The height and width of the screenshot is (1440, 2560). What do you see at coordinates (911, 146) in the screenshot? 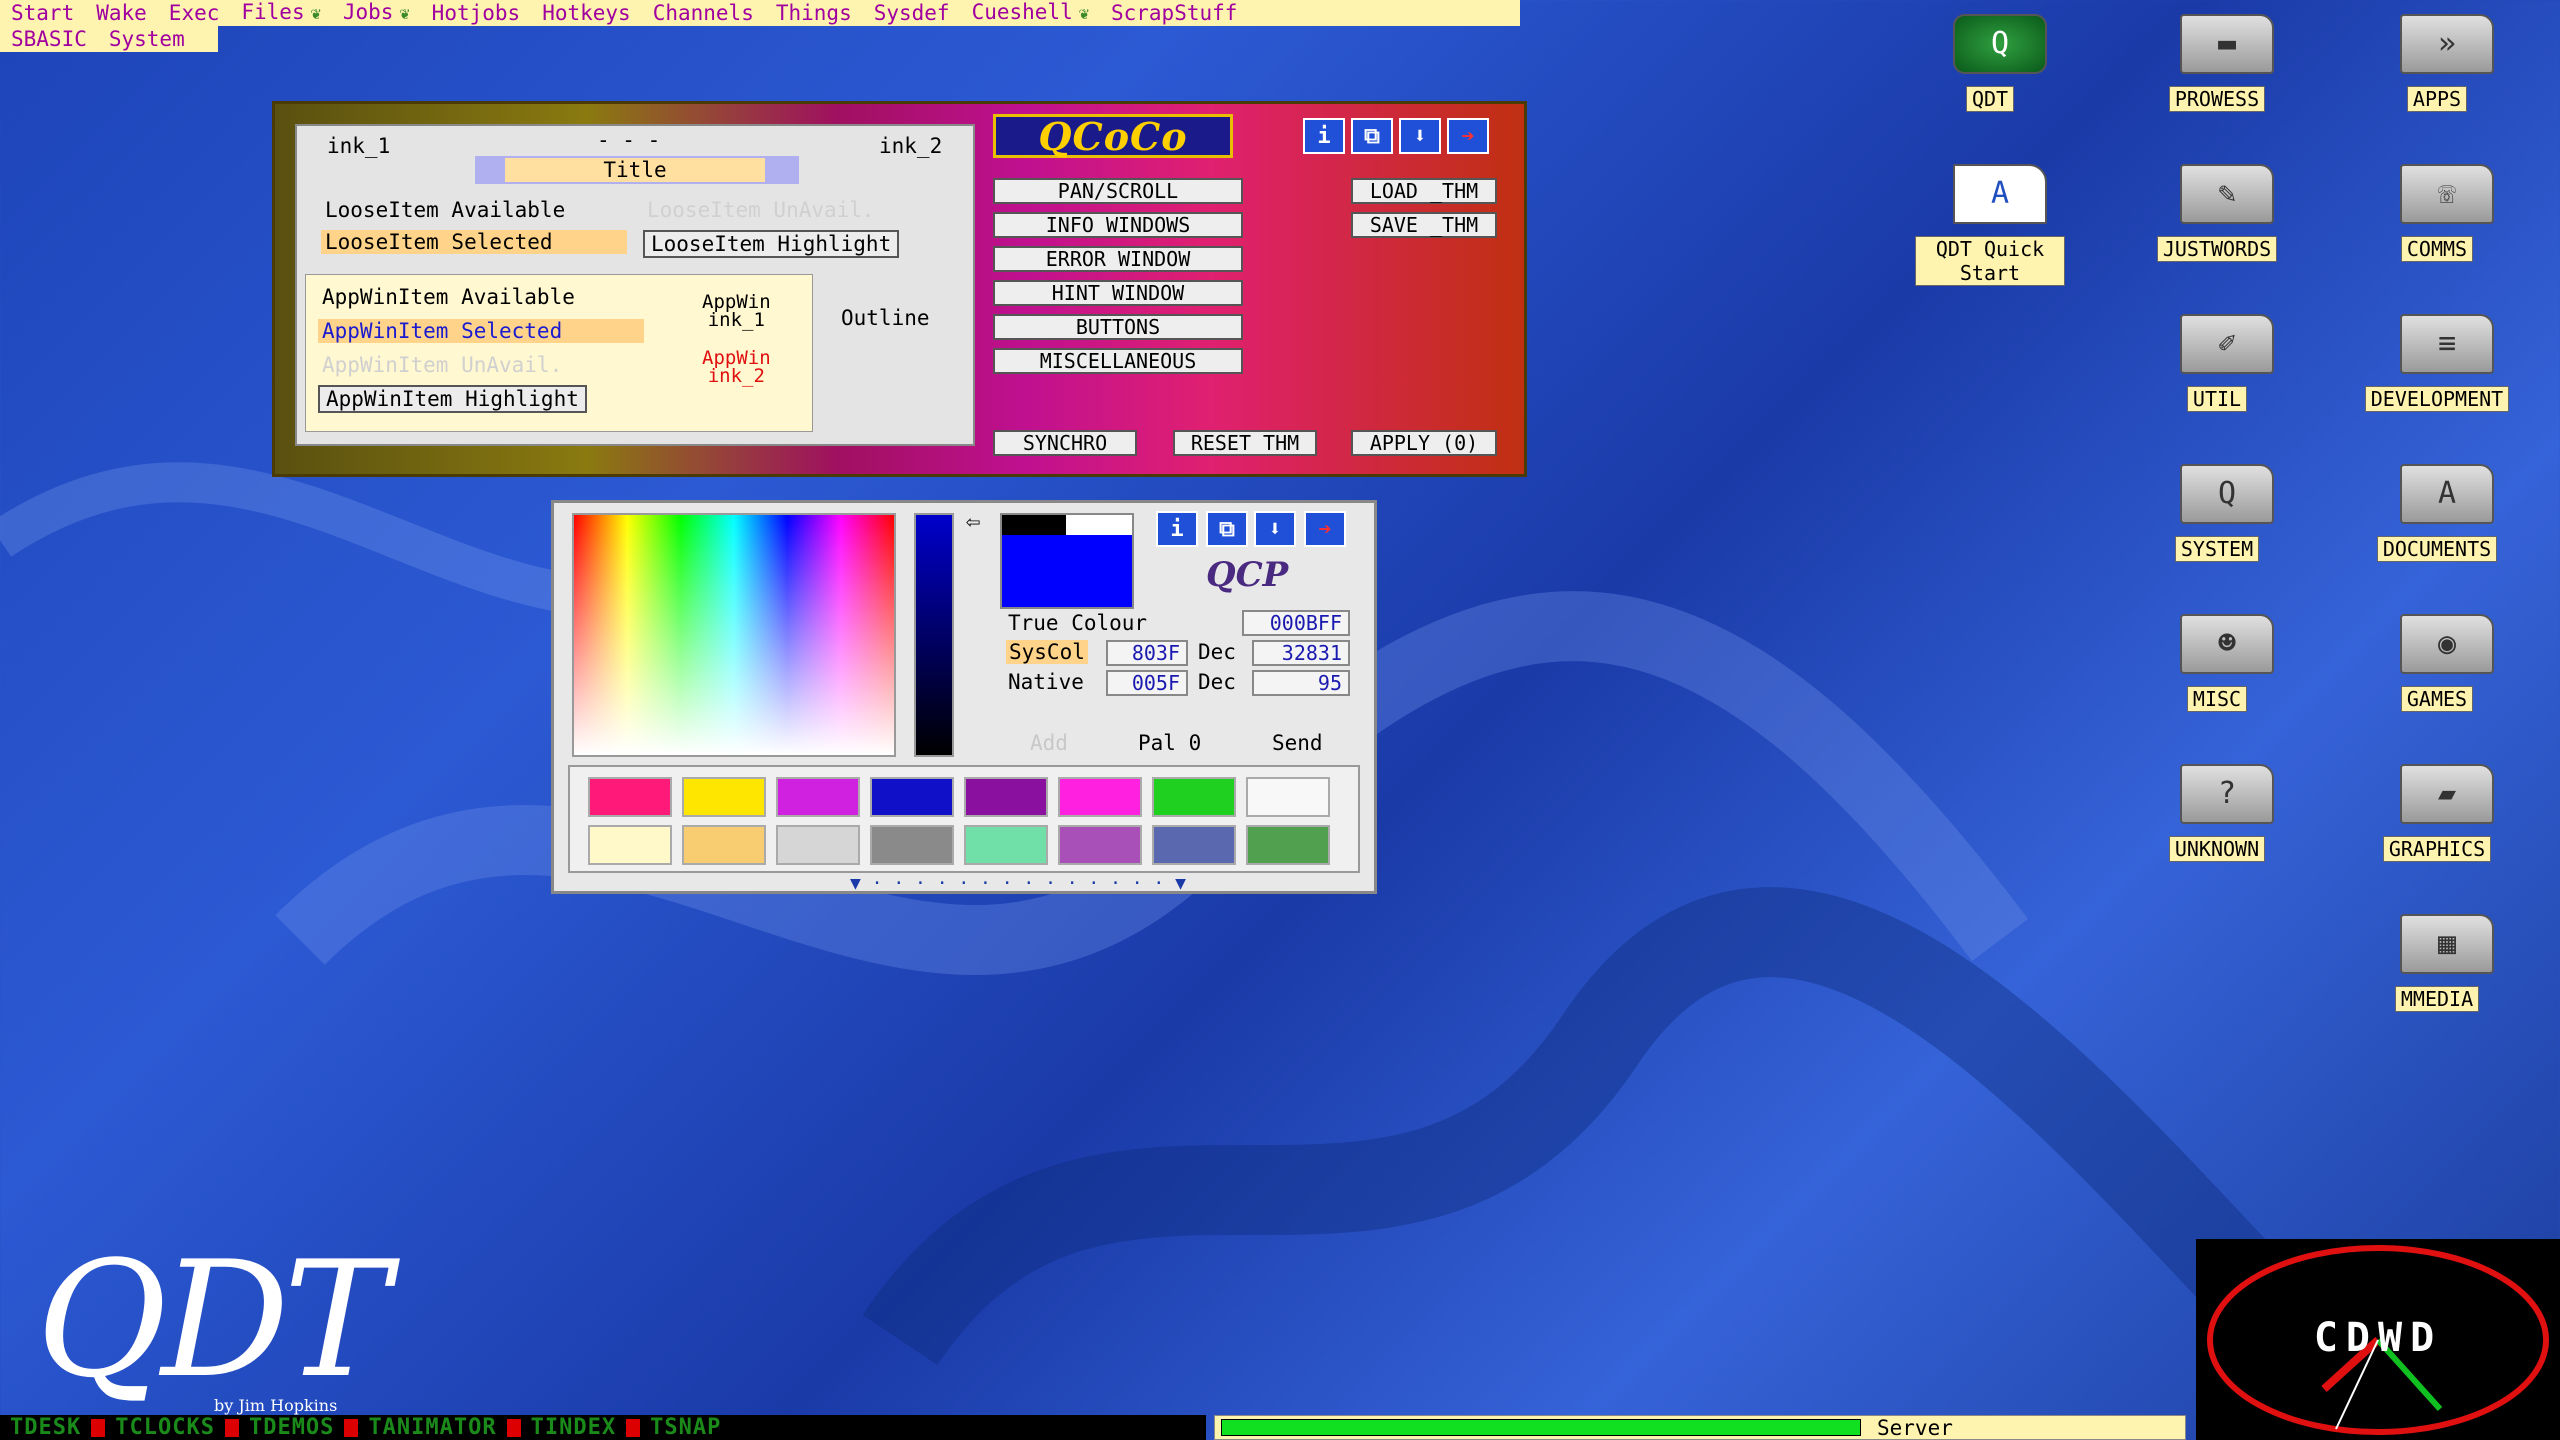
I see `ink2-label: ink_2` at bounding box center [911, 146].